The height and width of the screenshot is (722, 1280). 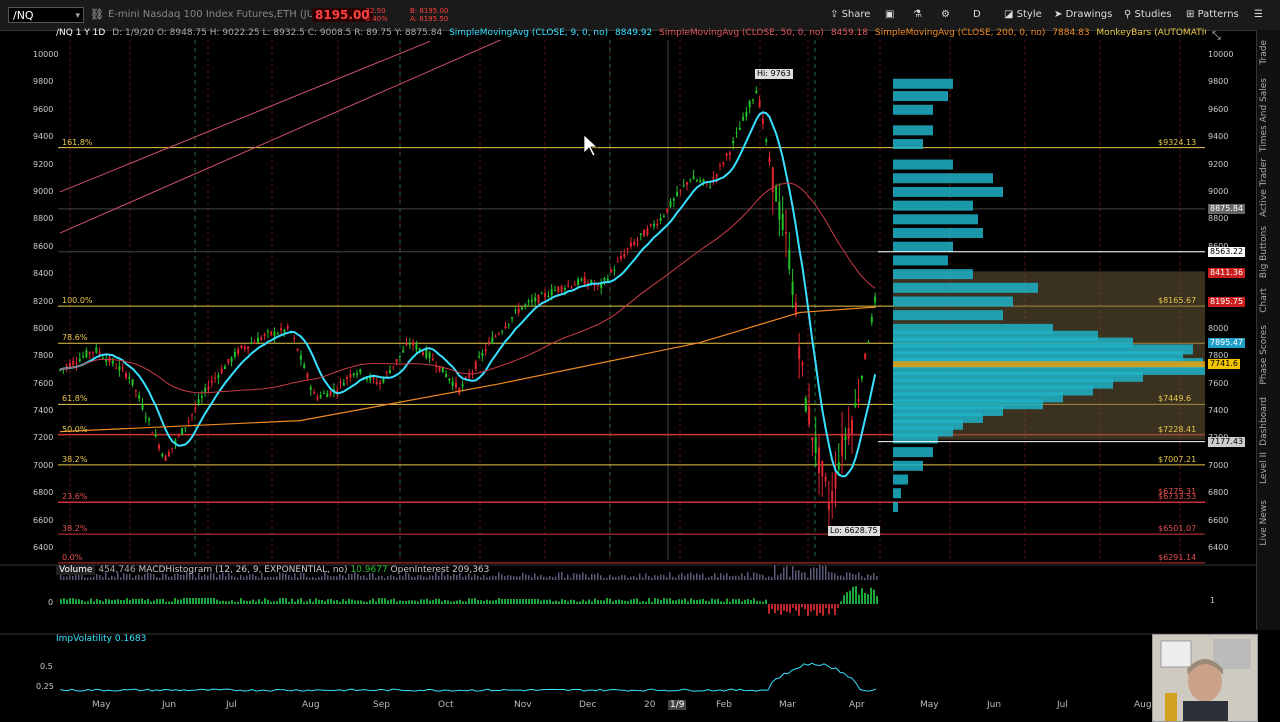 What do you see at coordinates (420, 570) in the screenshot?
I see `oi-label: OpenInterest` at bounding box center [420, 570].